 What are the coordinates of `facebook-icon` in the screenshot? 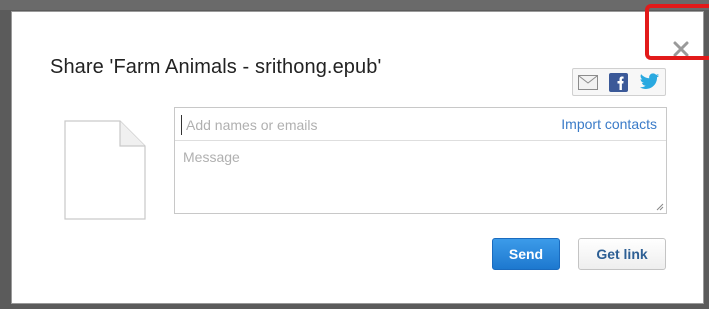 It's located at (619, 82).